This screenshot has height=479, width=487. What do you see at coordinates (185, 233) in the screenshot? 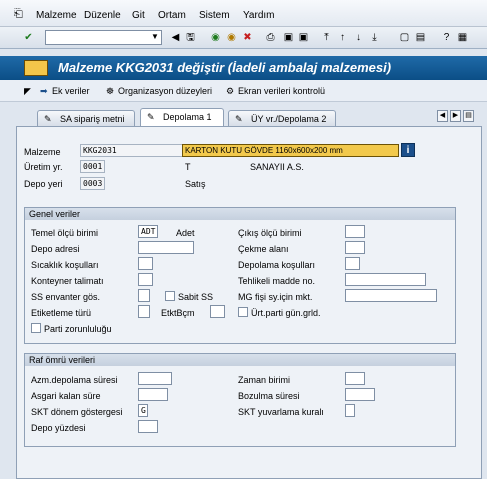
I see `temel-olcu-text: Adet` at bounding box center [185, 233].